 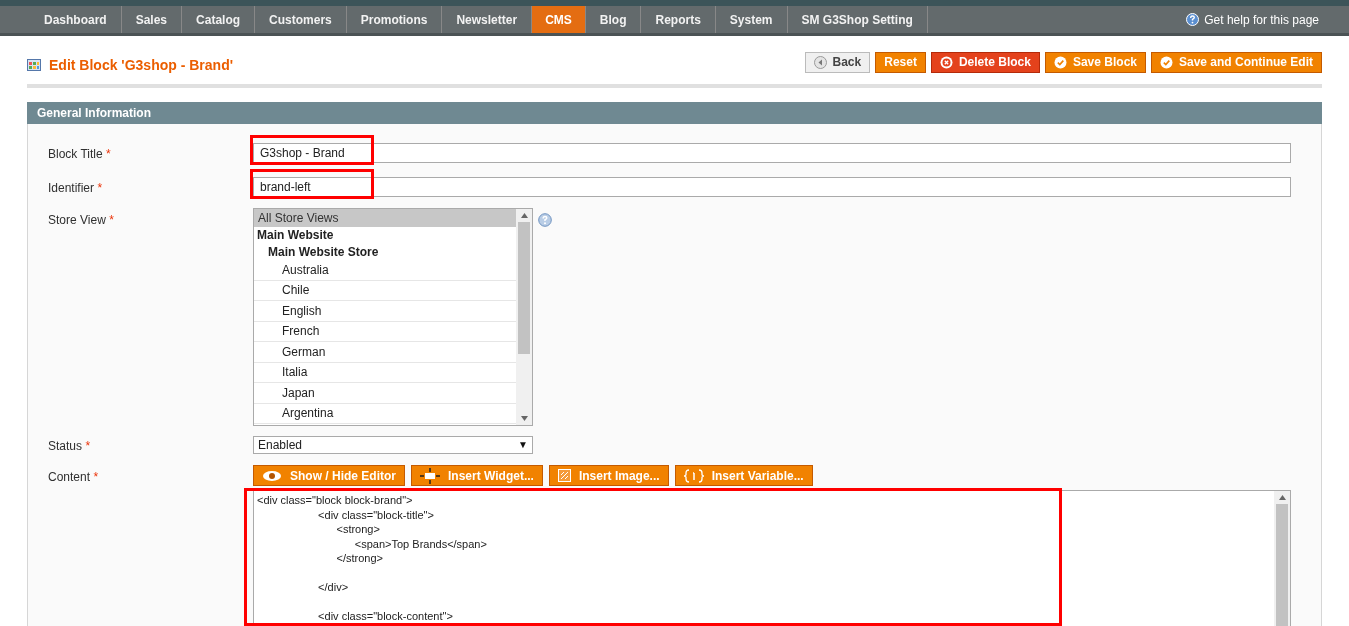 I want to click on store-view-option: Main Website, so click(x=385, y=235).